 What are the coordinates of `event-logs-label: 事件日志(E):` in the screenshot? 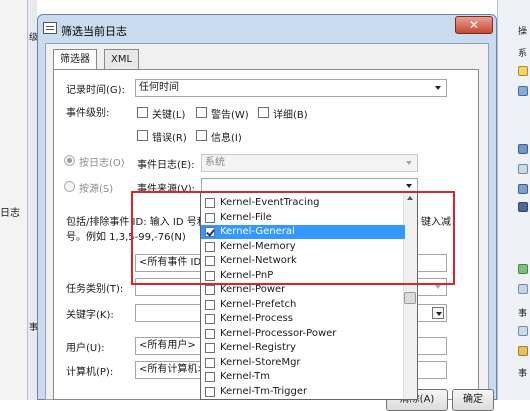 It's located at (166, 165).